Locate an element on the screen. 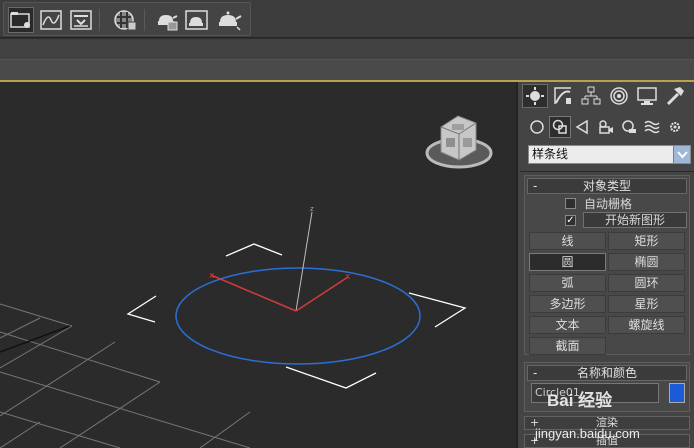 The height and width of the screenshot is (448, 694). geometry-sphere-icon is located at coordinates (537, 127).